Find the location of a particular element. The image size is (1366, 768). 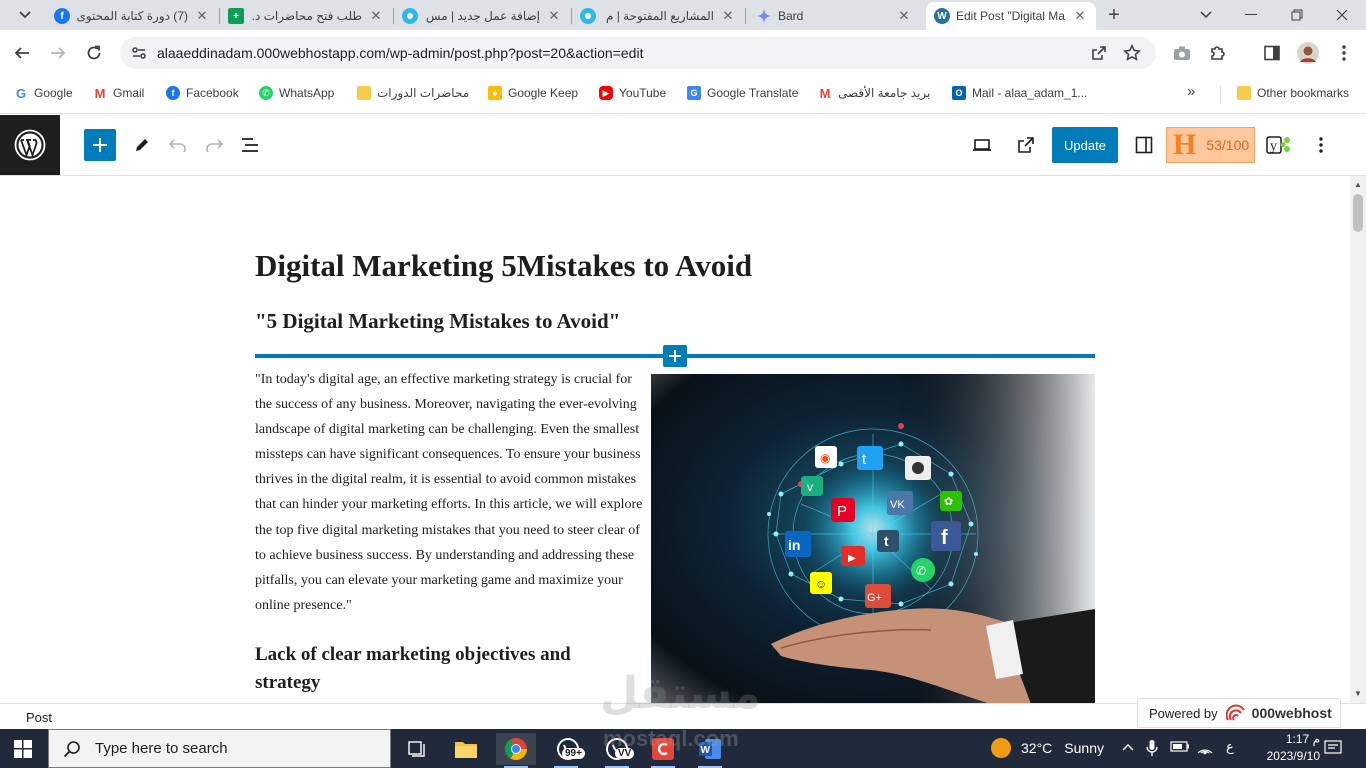

file-explorer-button is located at coordinates (466, 749).